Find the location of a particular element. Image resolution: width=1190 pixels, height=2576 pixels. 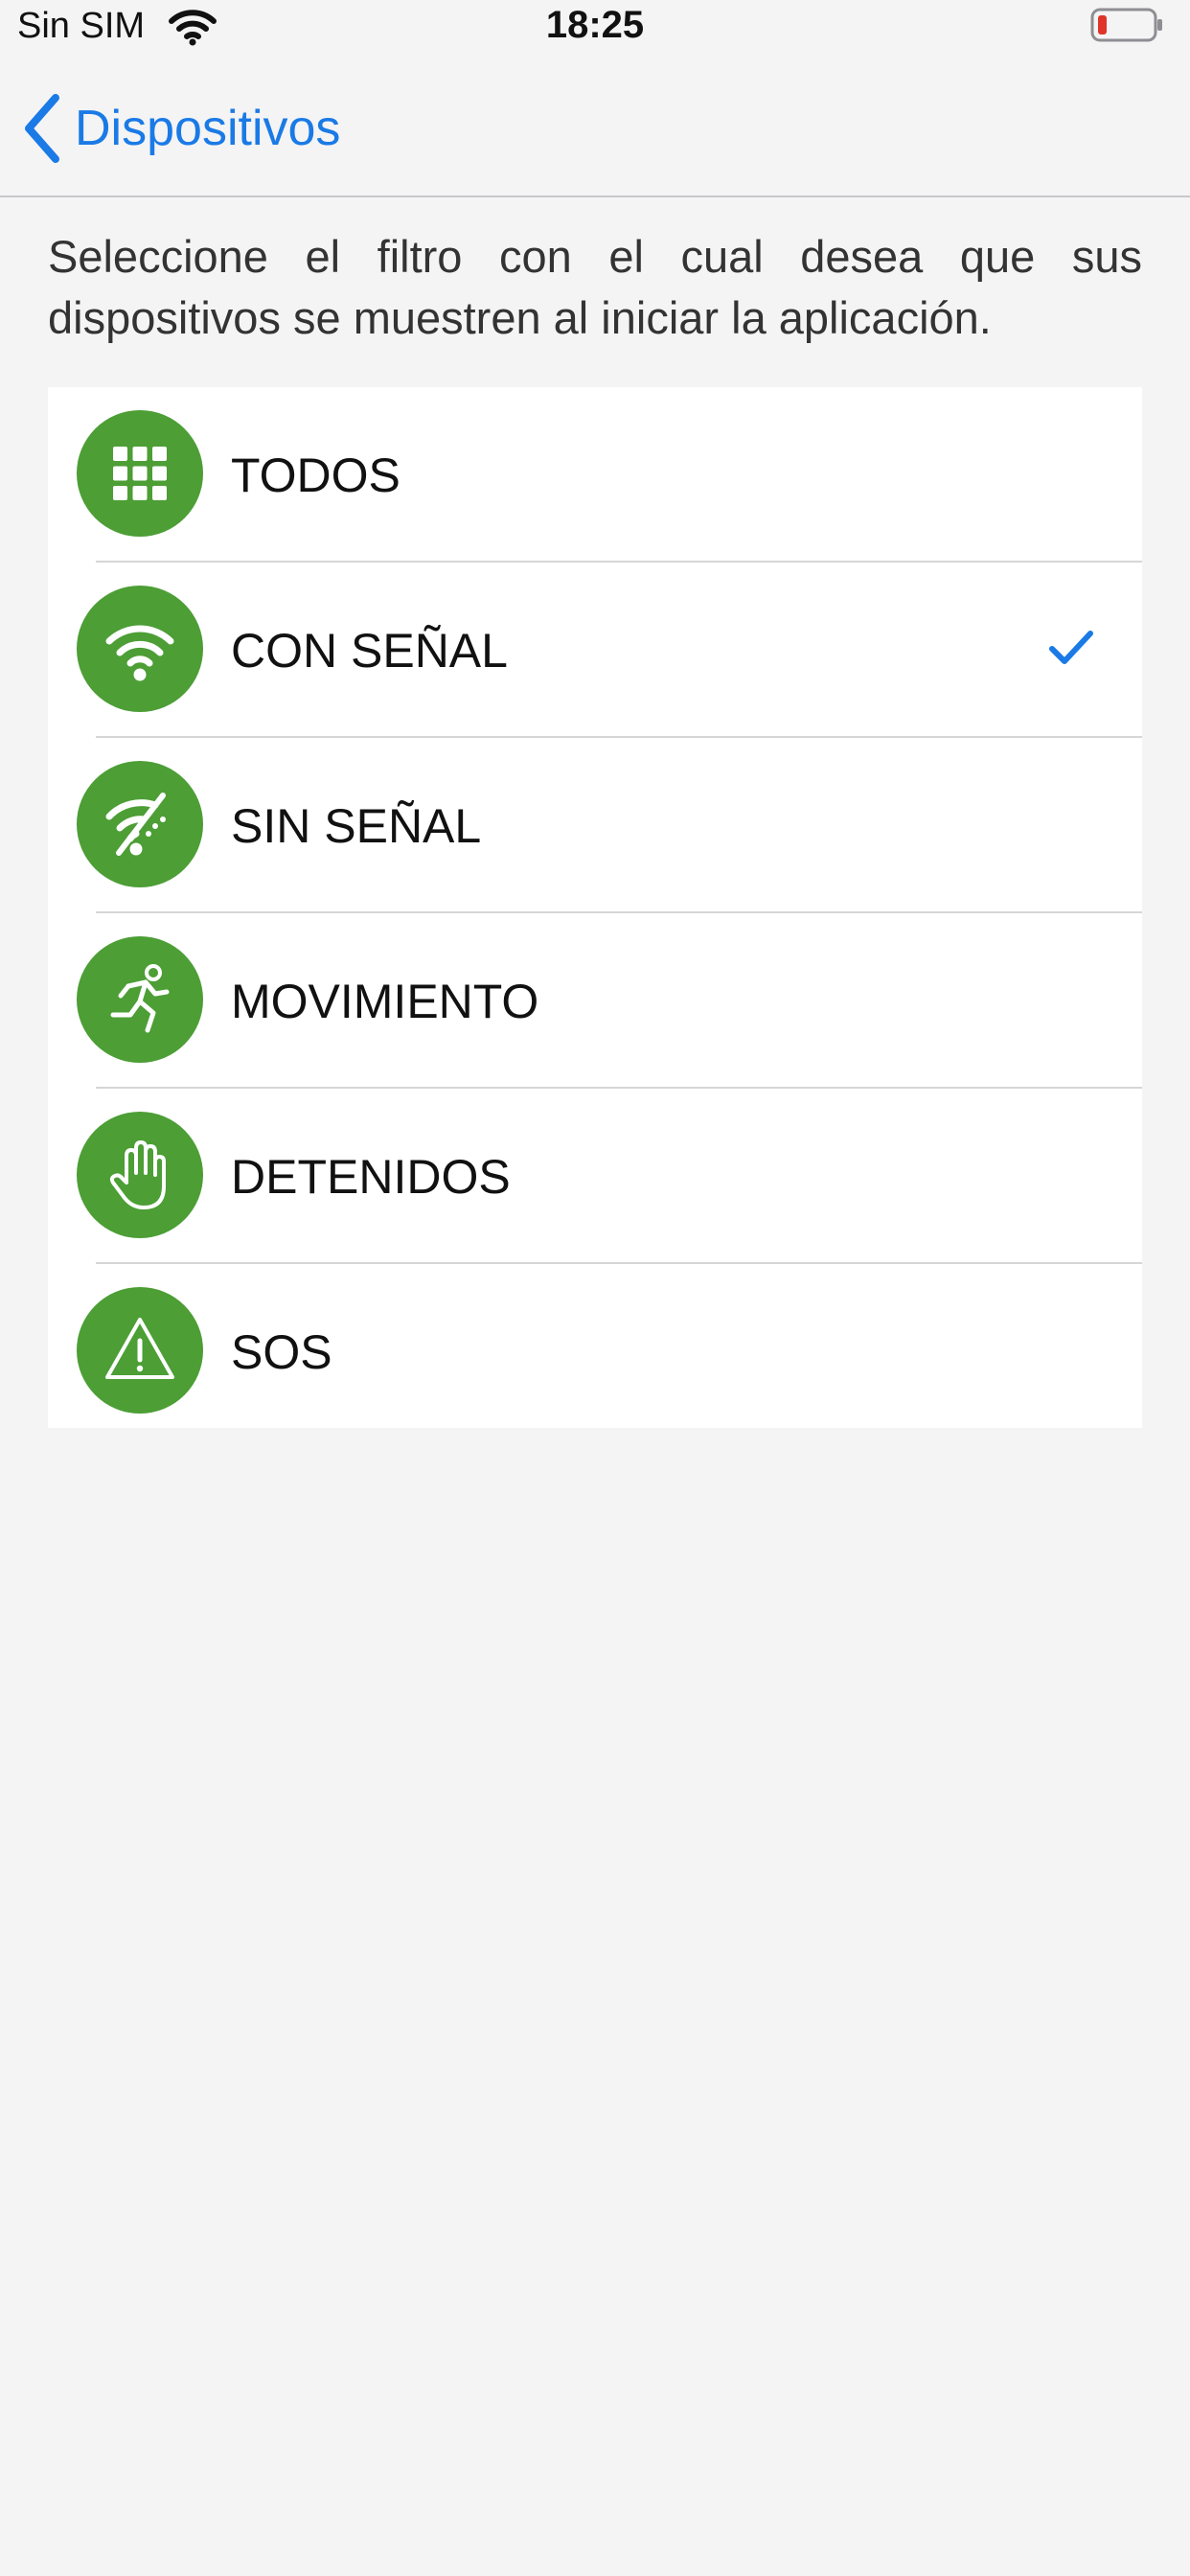

grid-icon is located at coordinates (140, 473).